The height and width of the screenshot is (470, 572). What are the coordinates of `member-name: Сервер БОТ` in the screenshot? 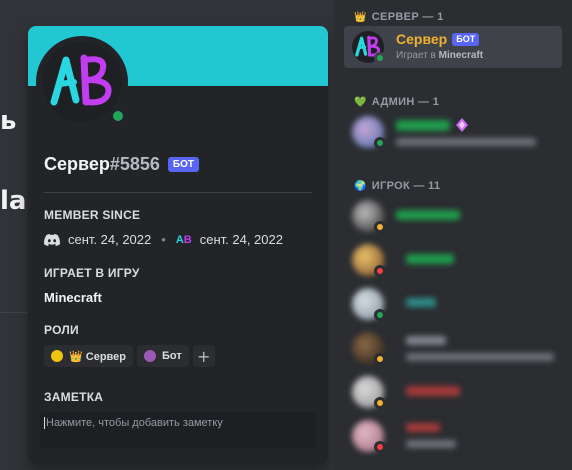 It's located at (438, 39).